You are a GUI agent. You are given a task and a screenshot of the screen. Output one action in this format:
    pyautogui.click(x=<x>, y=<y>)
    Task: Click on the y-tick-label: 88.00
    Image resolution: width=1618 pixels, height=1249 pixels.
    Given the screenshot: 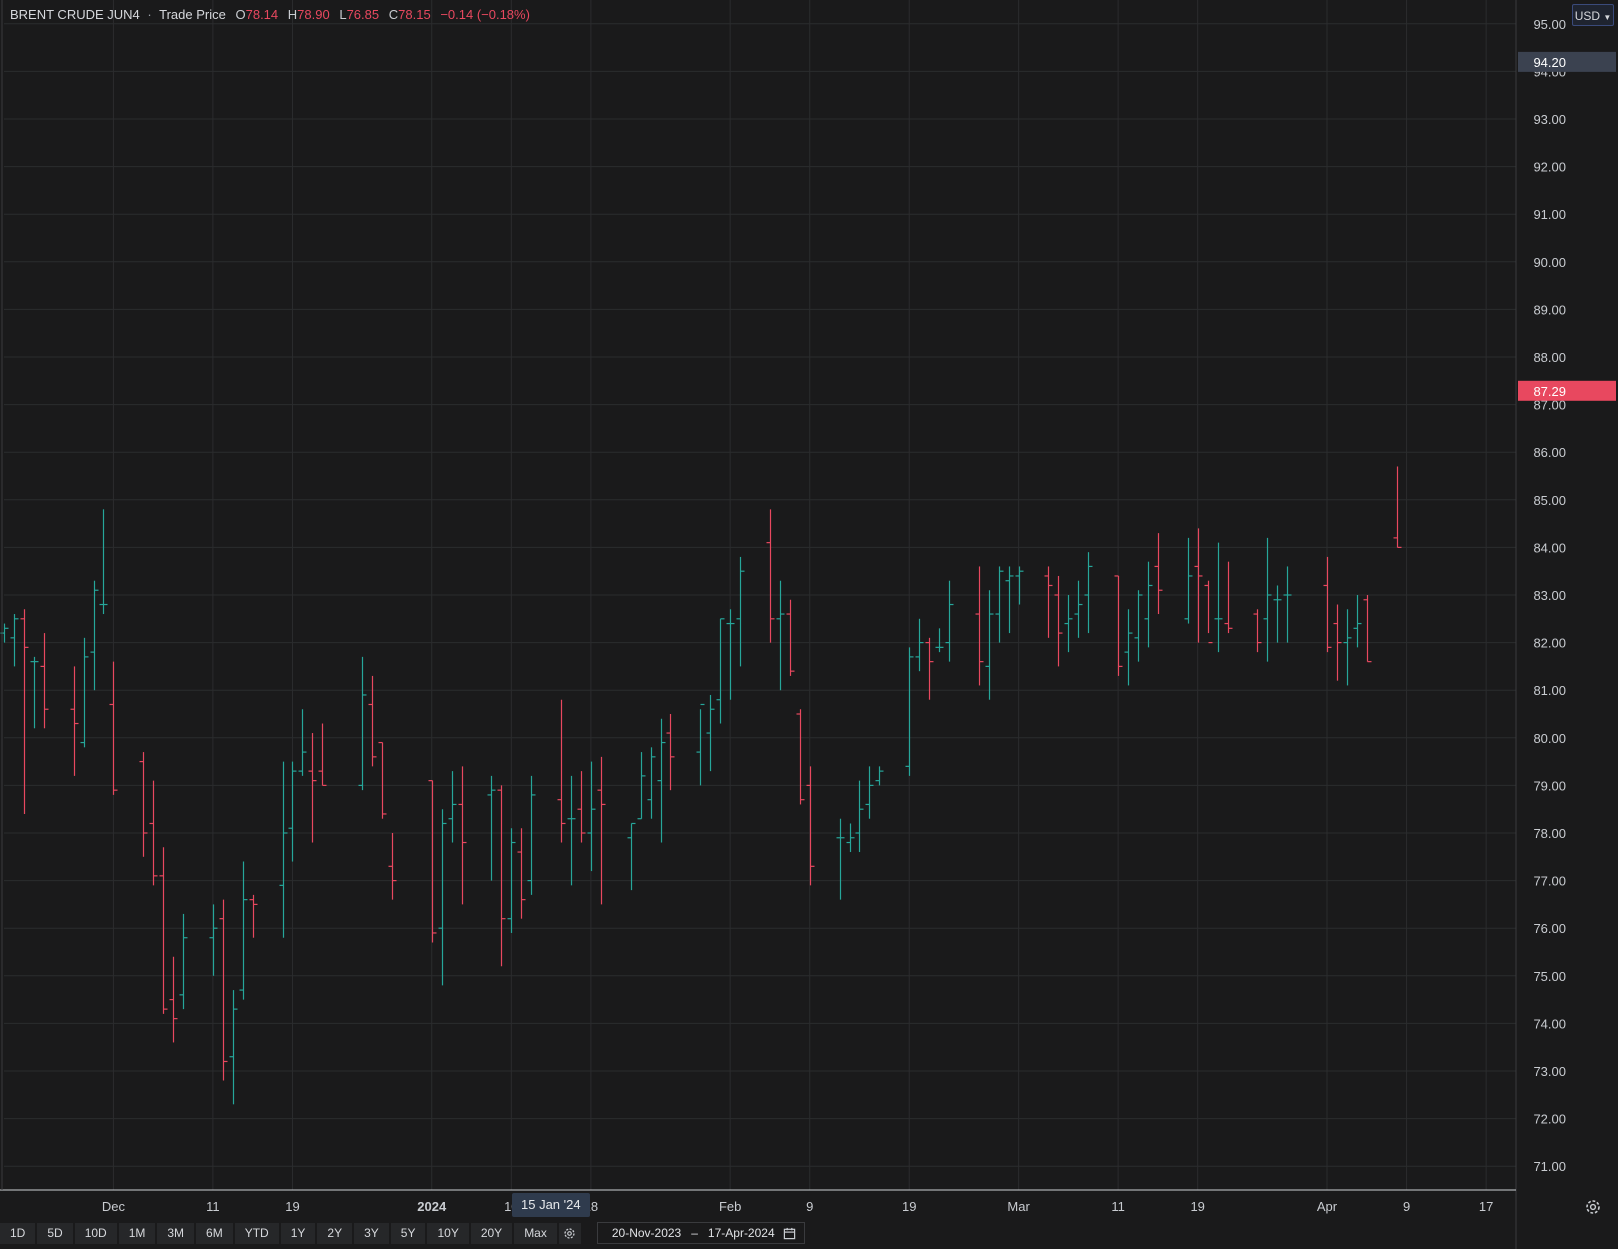 What is the action you would take?
    pyautogui.click(x=1549, y=357)
    